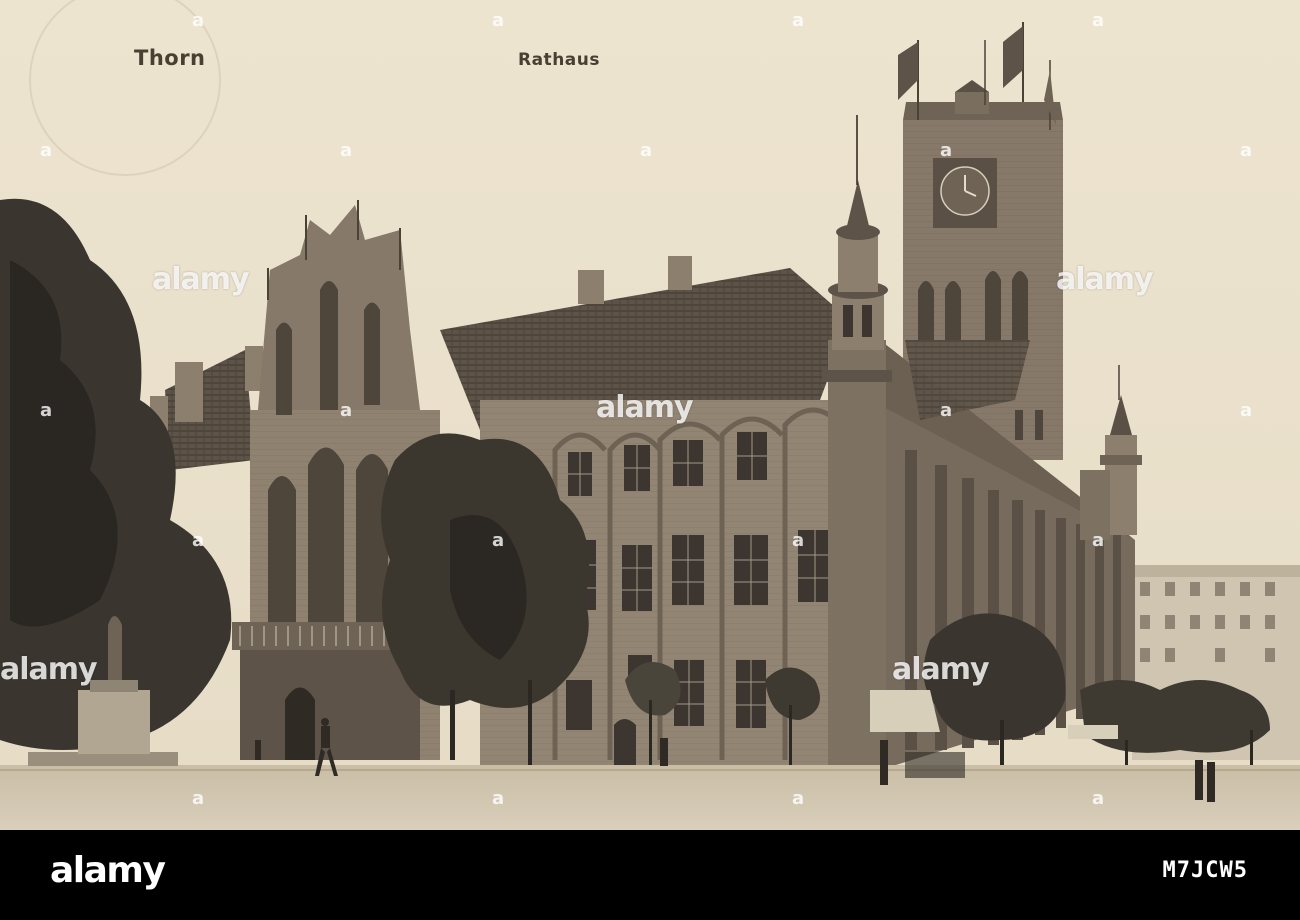 The image size is (1300, 920). Describe the element at coordinates (108, 870) in the screenshot. I see `alamy-logo: alamy` at that location.